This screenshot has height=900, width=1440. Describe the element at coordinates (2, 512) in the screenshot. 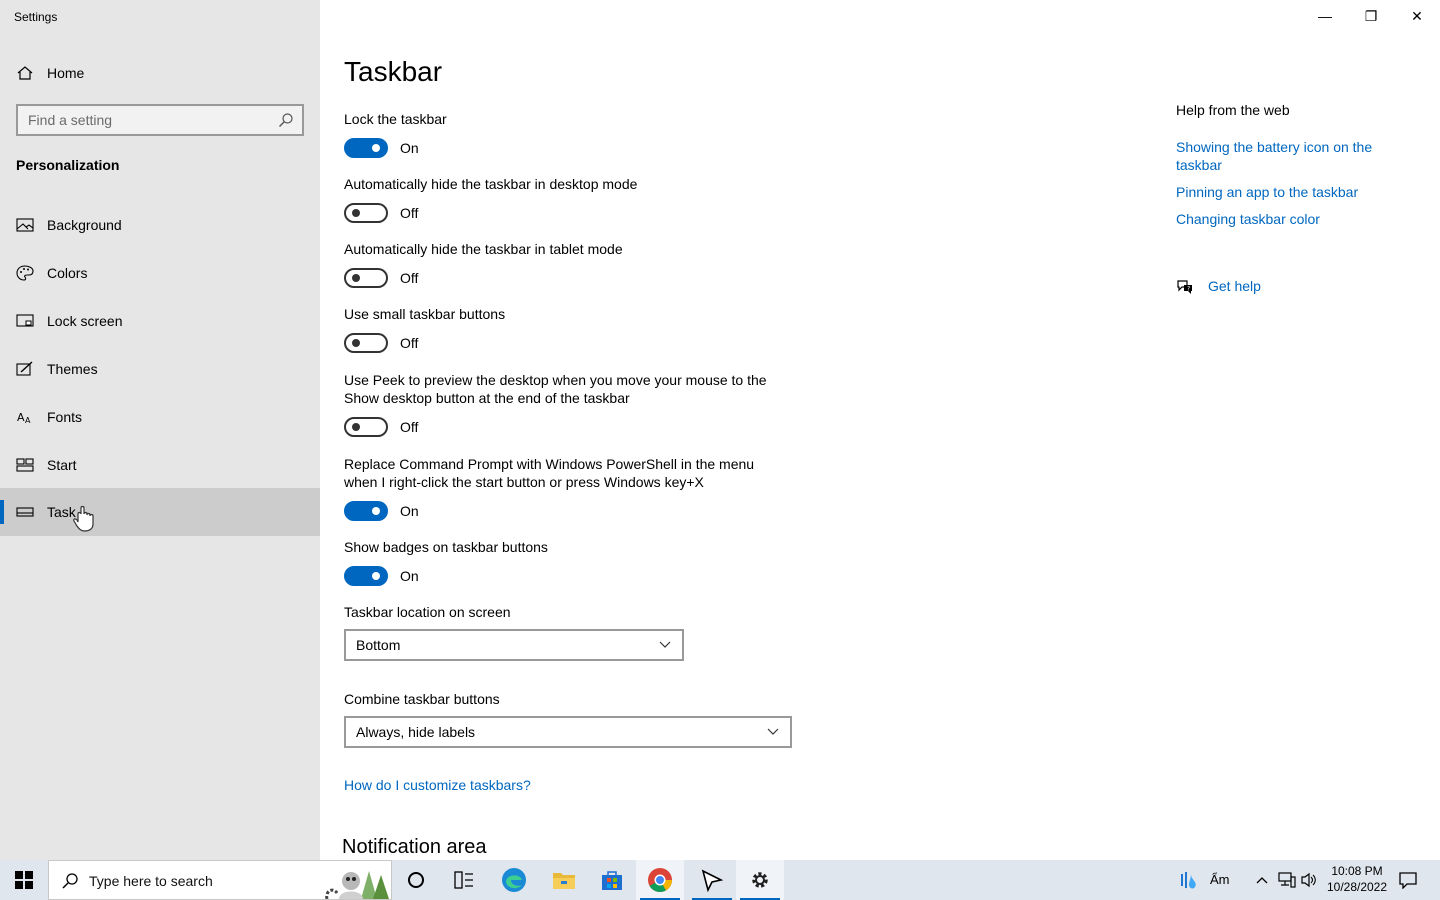

I see `active-indicator` at that location.